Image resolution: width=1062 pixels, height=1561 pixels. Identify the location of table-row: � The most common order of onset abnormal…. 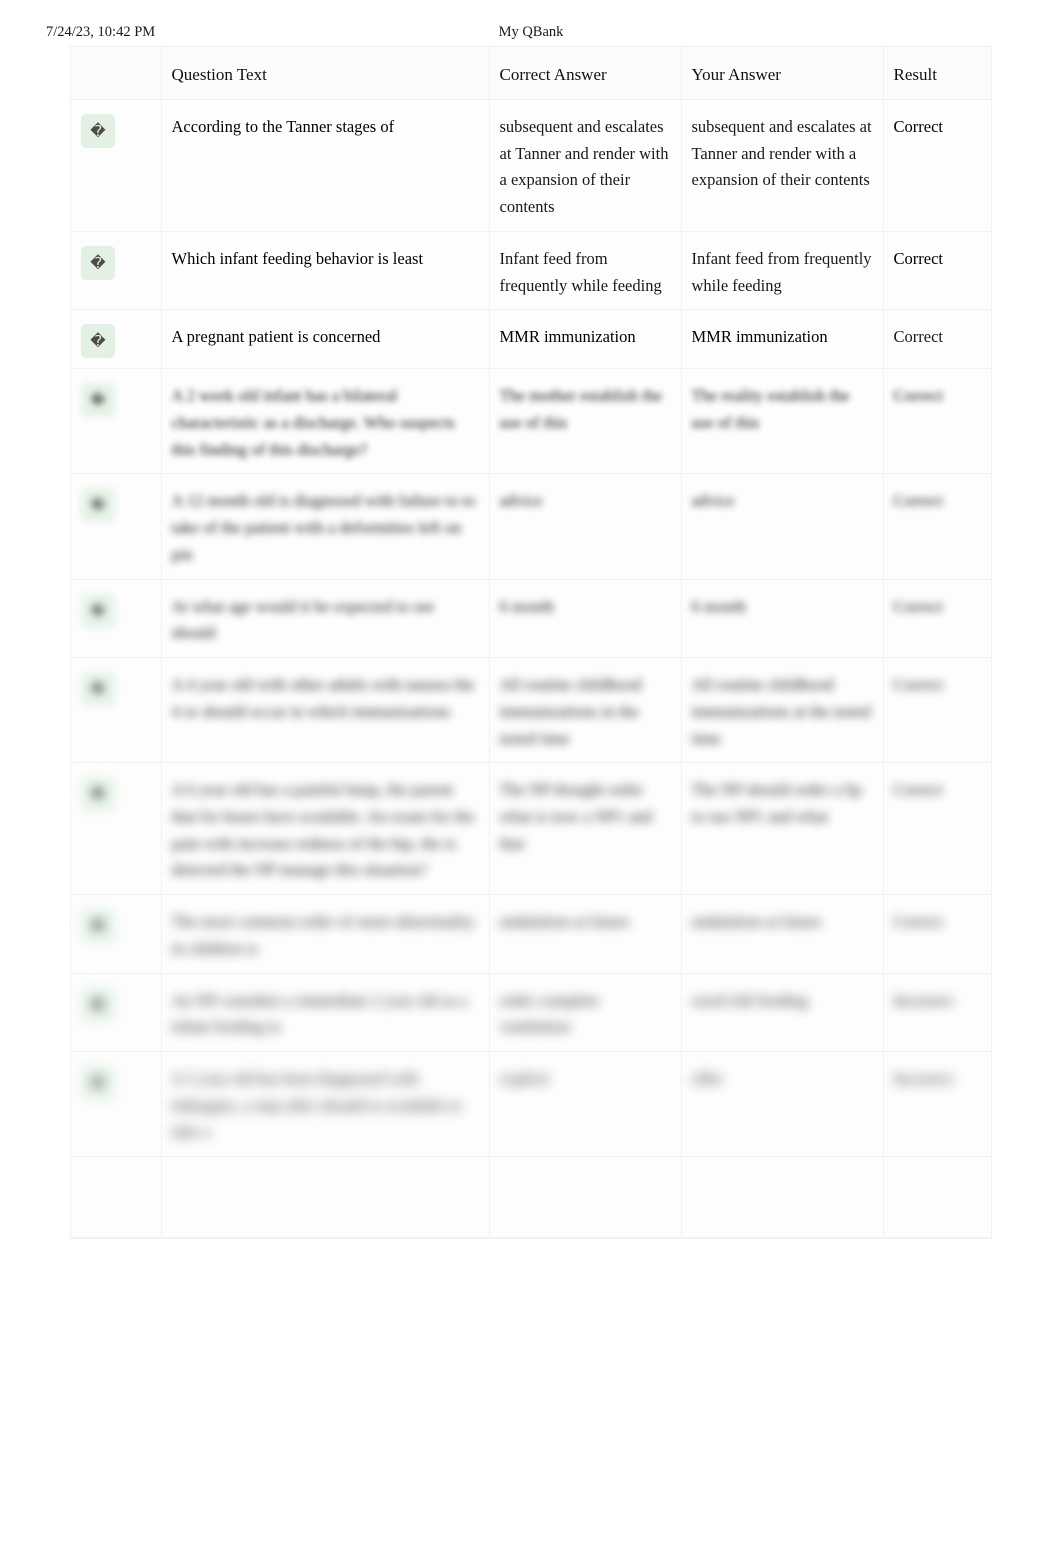
(531, 934).